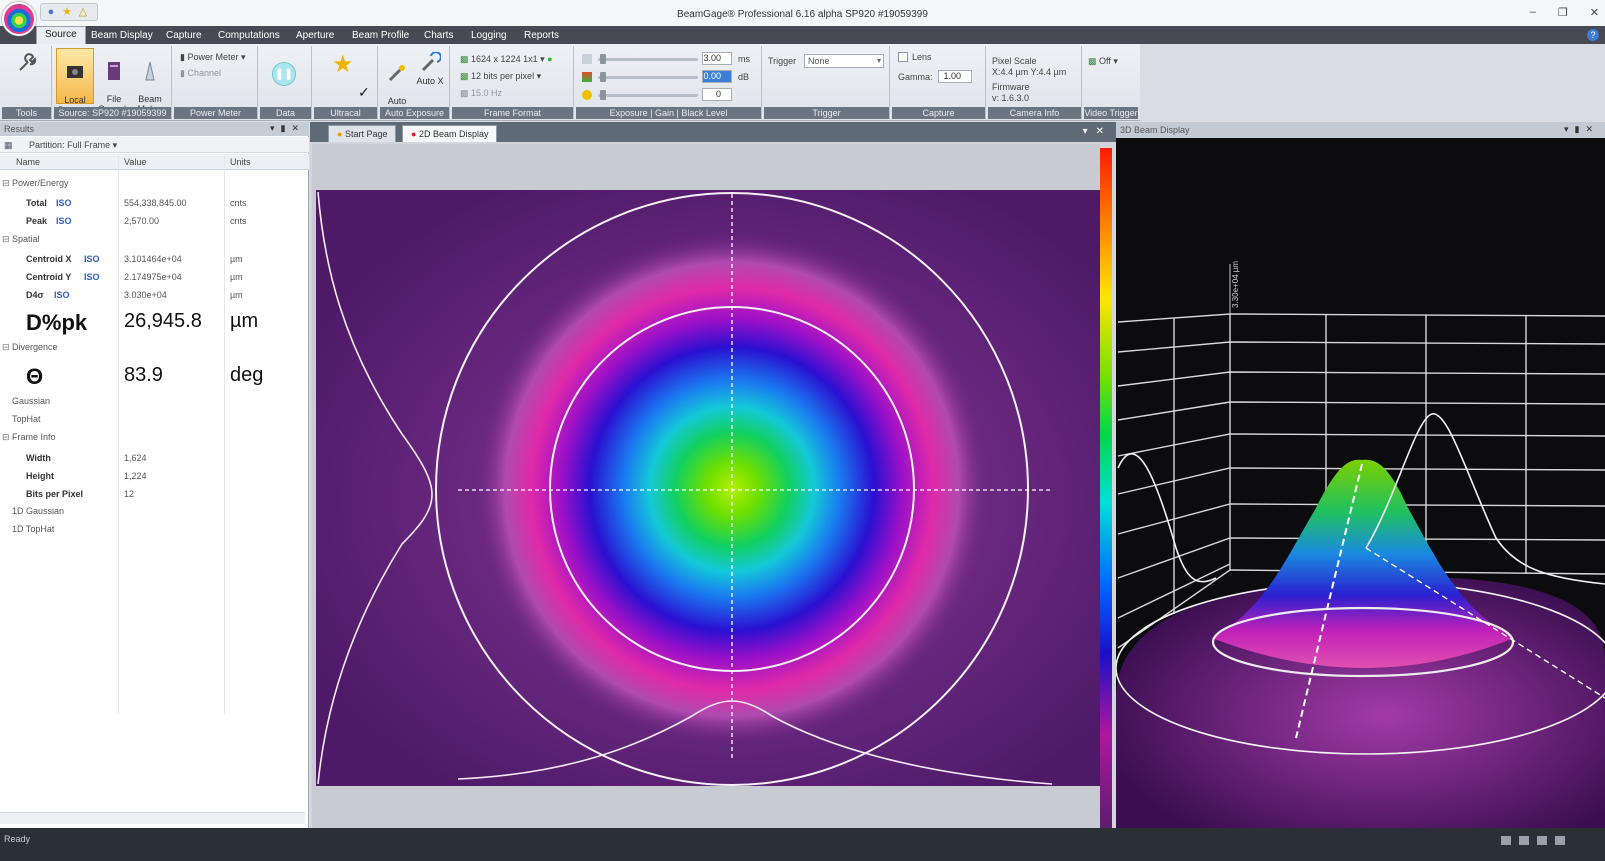  Describe the element at coordinates (366, 134) in the screenshot. I see `tab-label: Start Page` at that location.